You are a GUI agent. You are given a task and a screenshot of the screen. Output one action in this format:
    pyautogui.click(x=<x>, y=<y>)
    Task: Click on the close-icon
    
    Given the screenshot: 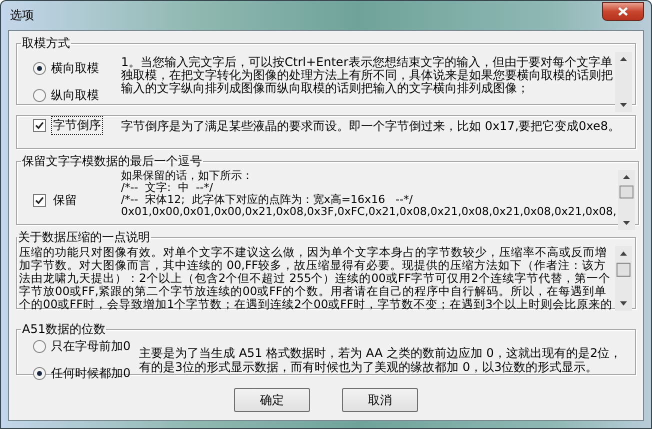 What is the action you would take?
    pyautogui.click(x=623, y=11)
    